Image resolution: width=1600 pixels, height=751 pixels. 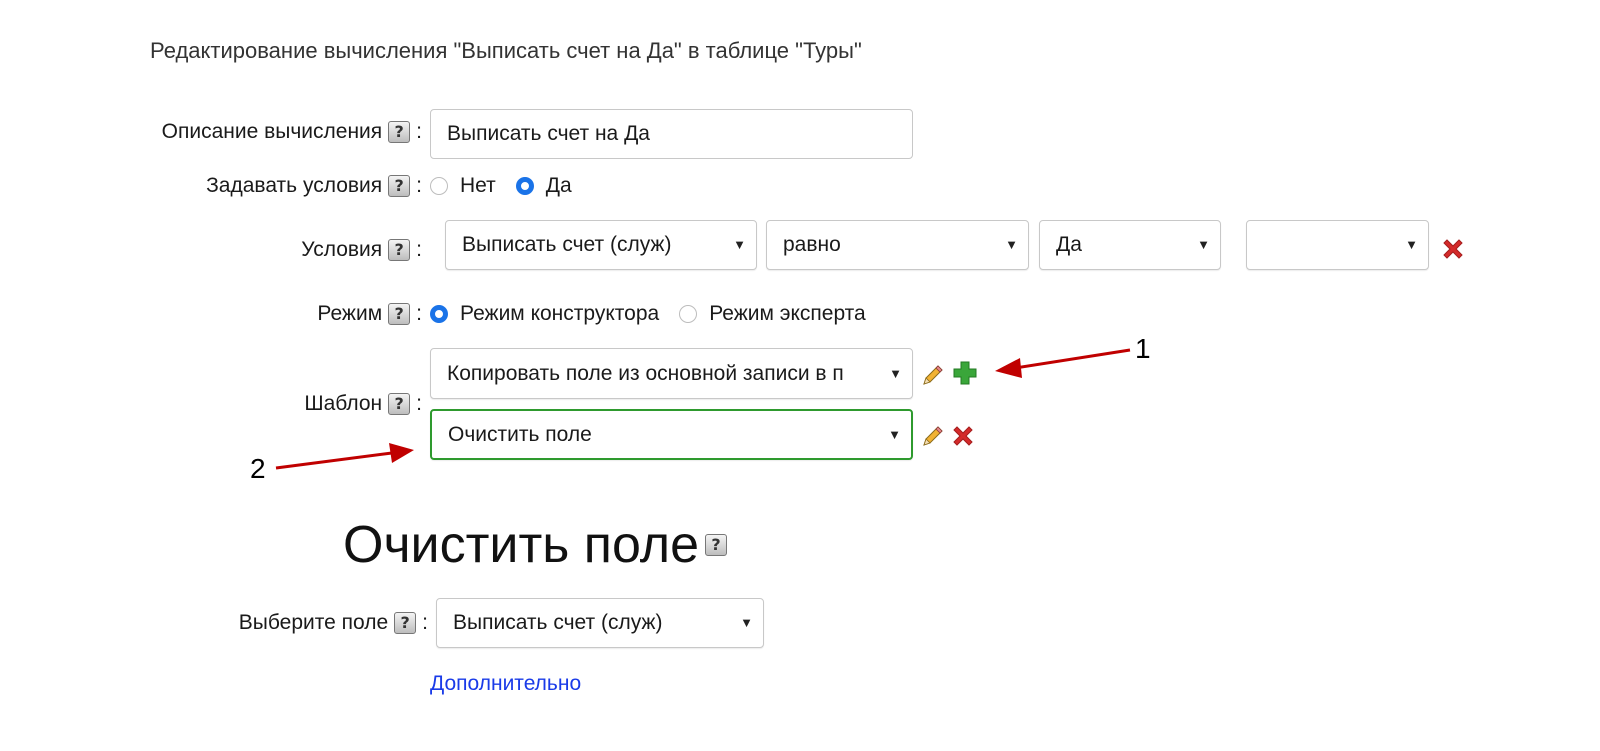 I want to click on select-field-label-row: Выберите поле ? :, so click(x=333, y=623).